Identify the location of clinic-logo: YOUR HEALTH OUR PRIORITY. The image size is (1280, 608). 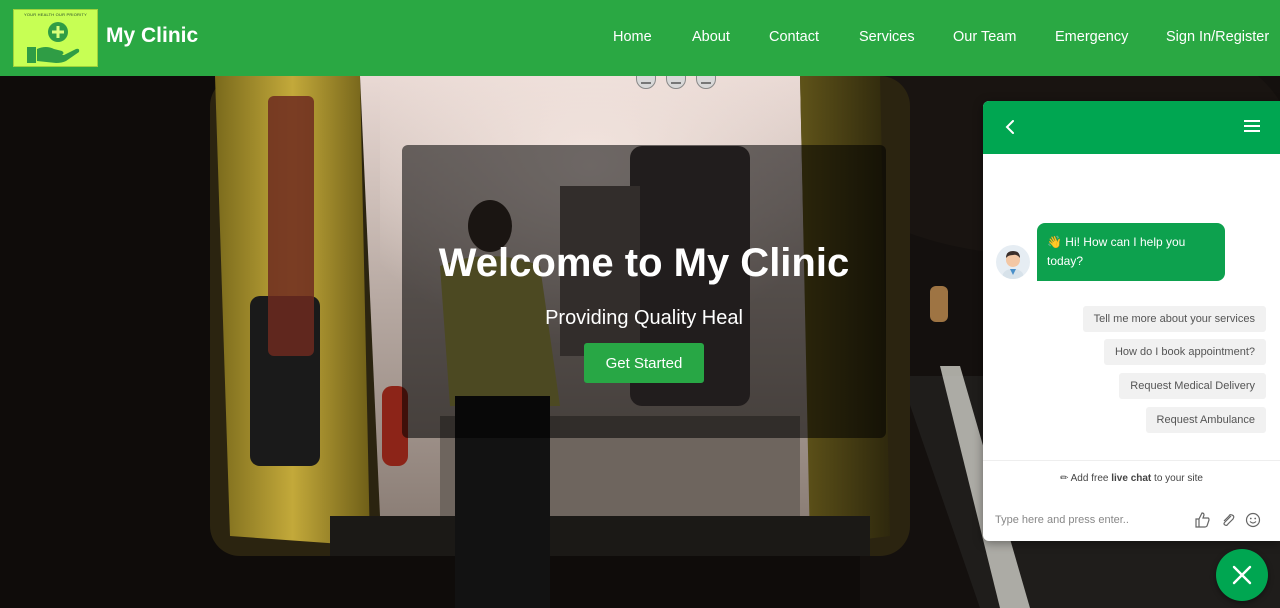
(55, 38).